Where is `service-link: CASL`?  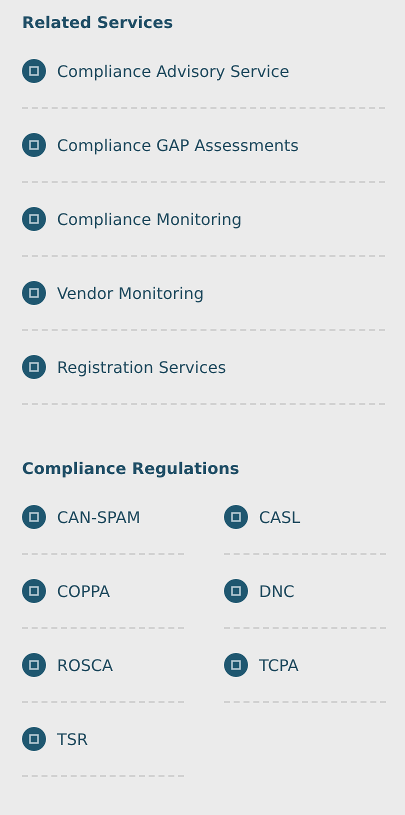
service-link: CASL is located at coordinates (305, 518).